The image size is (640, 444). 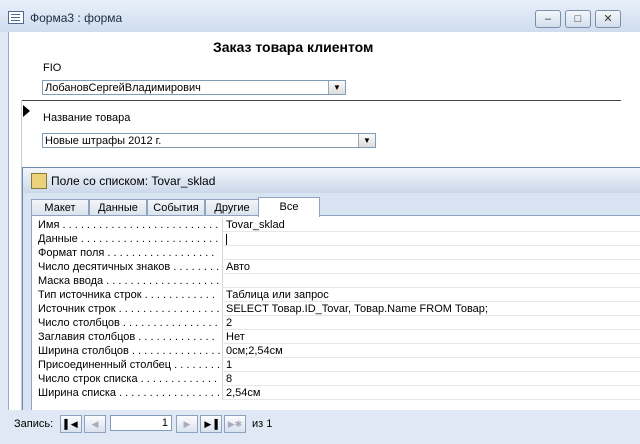 I want to click on form-icon, so click(x=16, y=17).